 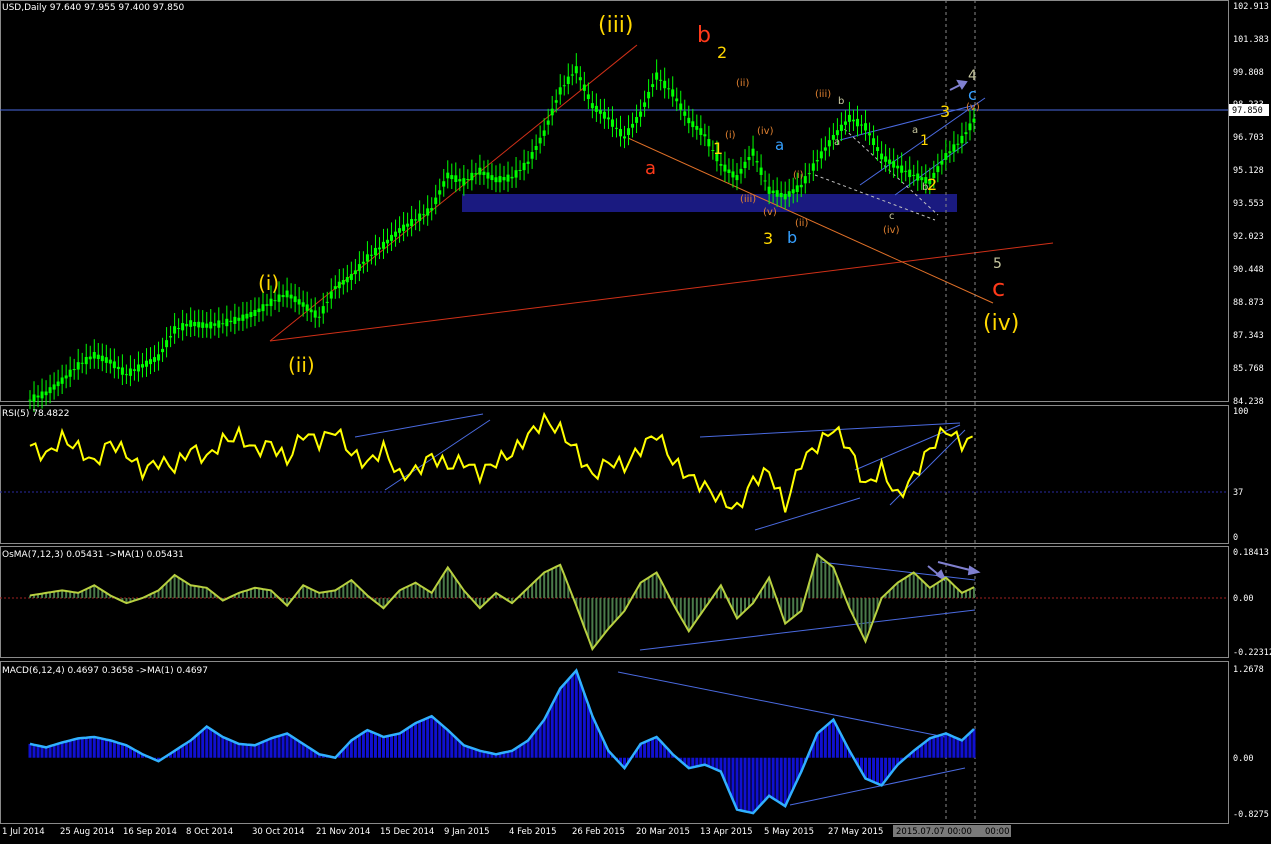 I want to click on price-tick: 92.023, so click(x=1248, y=237).